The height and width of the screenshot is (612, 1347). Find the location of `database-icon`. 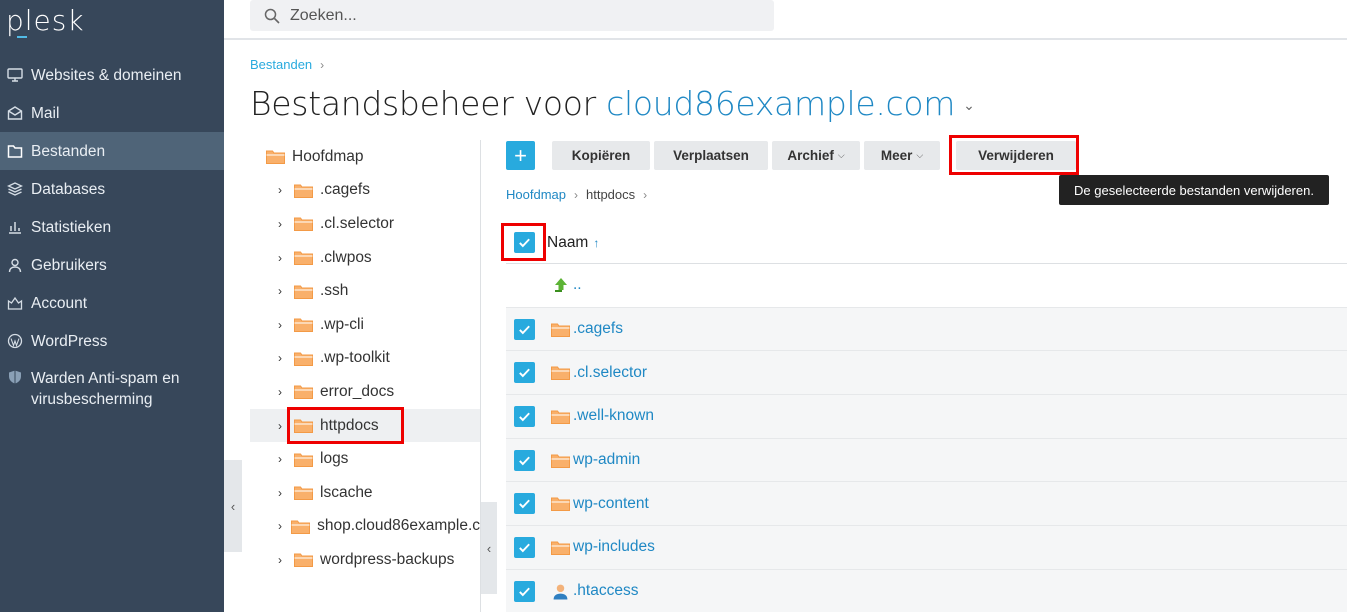

database-icon is located at coordinates (15, 189).